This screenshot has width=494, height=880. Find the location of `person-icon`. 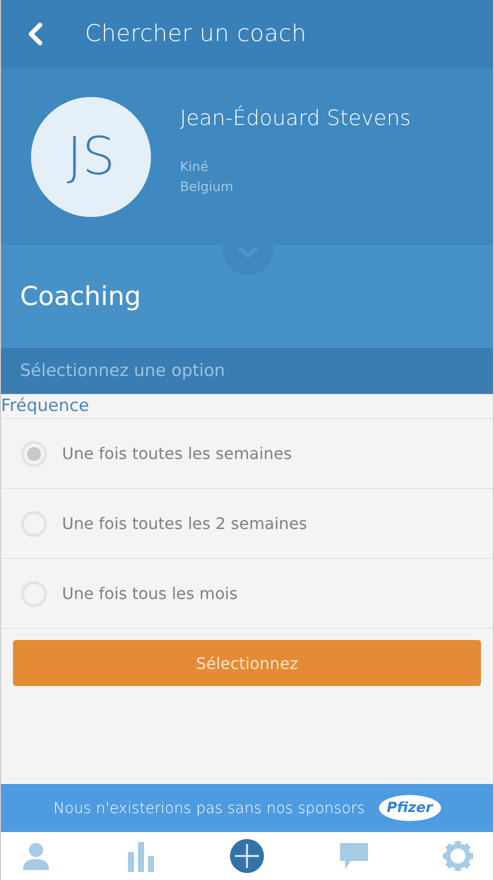

person-icon is located at coordinates (36, 856).